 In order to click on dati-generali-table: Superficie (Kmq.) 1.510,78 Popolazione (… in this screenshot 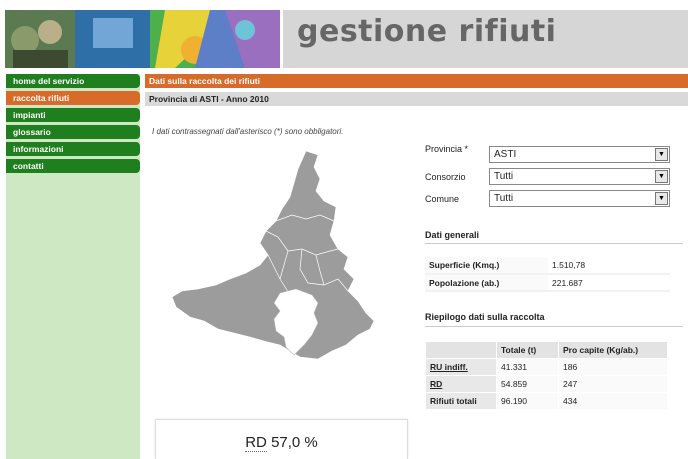, I will do `click(547, 274)`.